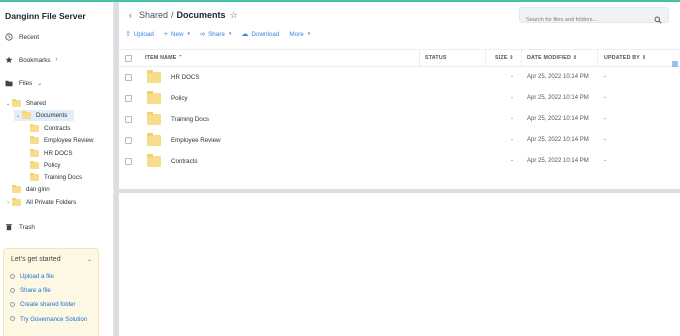 The image size is (680, 336). Describe the element at coordinates (183, 15) in the screenshot. I see `breadcrumb: ‹ Shared / Documents ☆` at that location.